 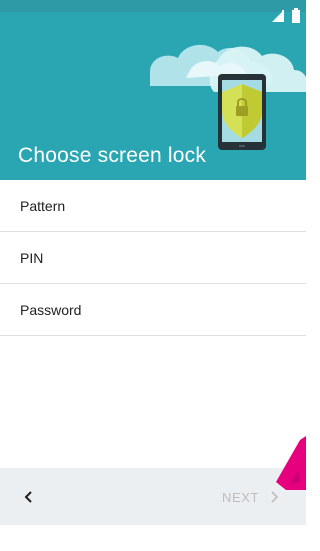 What do you see at coordinates (153, 206) in the screenshot?
I see `option-pattern: Pattern` at bounding box center [153, 206].